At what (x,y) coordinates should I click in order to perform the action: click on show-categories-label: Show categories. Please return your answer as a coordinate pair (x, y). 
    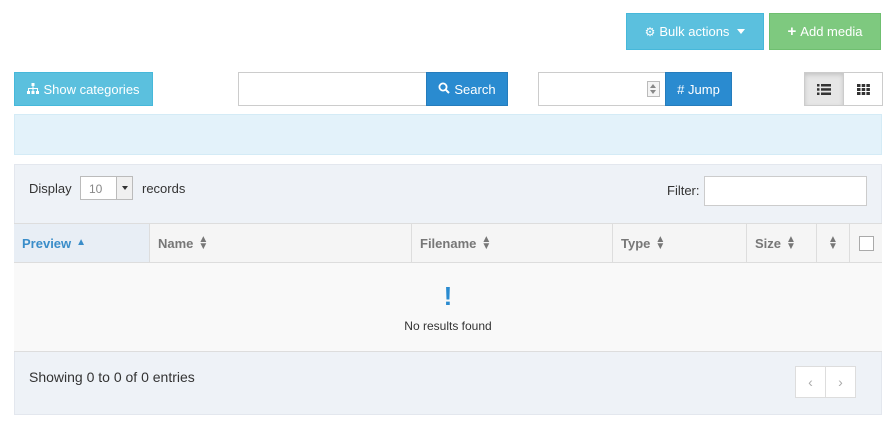
    Looking at the image, I should click on (91, 89).